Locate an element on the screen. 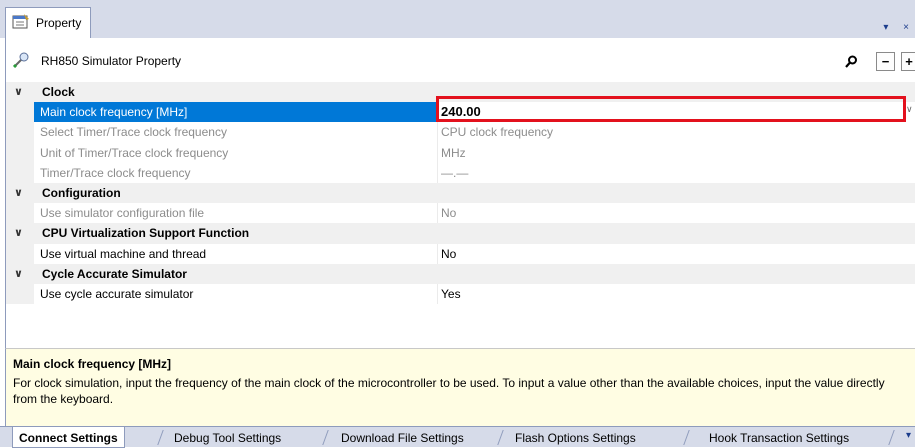 This screenshot has width=915, height=448. search-button is located at coordinates (851, 61).